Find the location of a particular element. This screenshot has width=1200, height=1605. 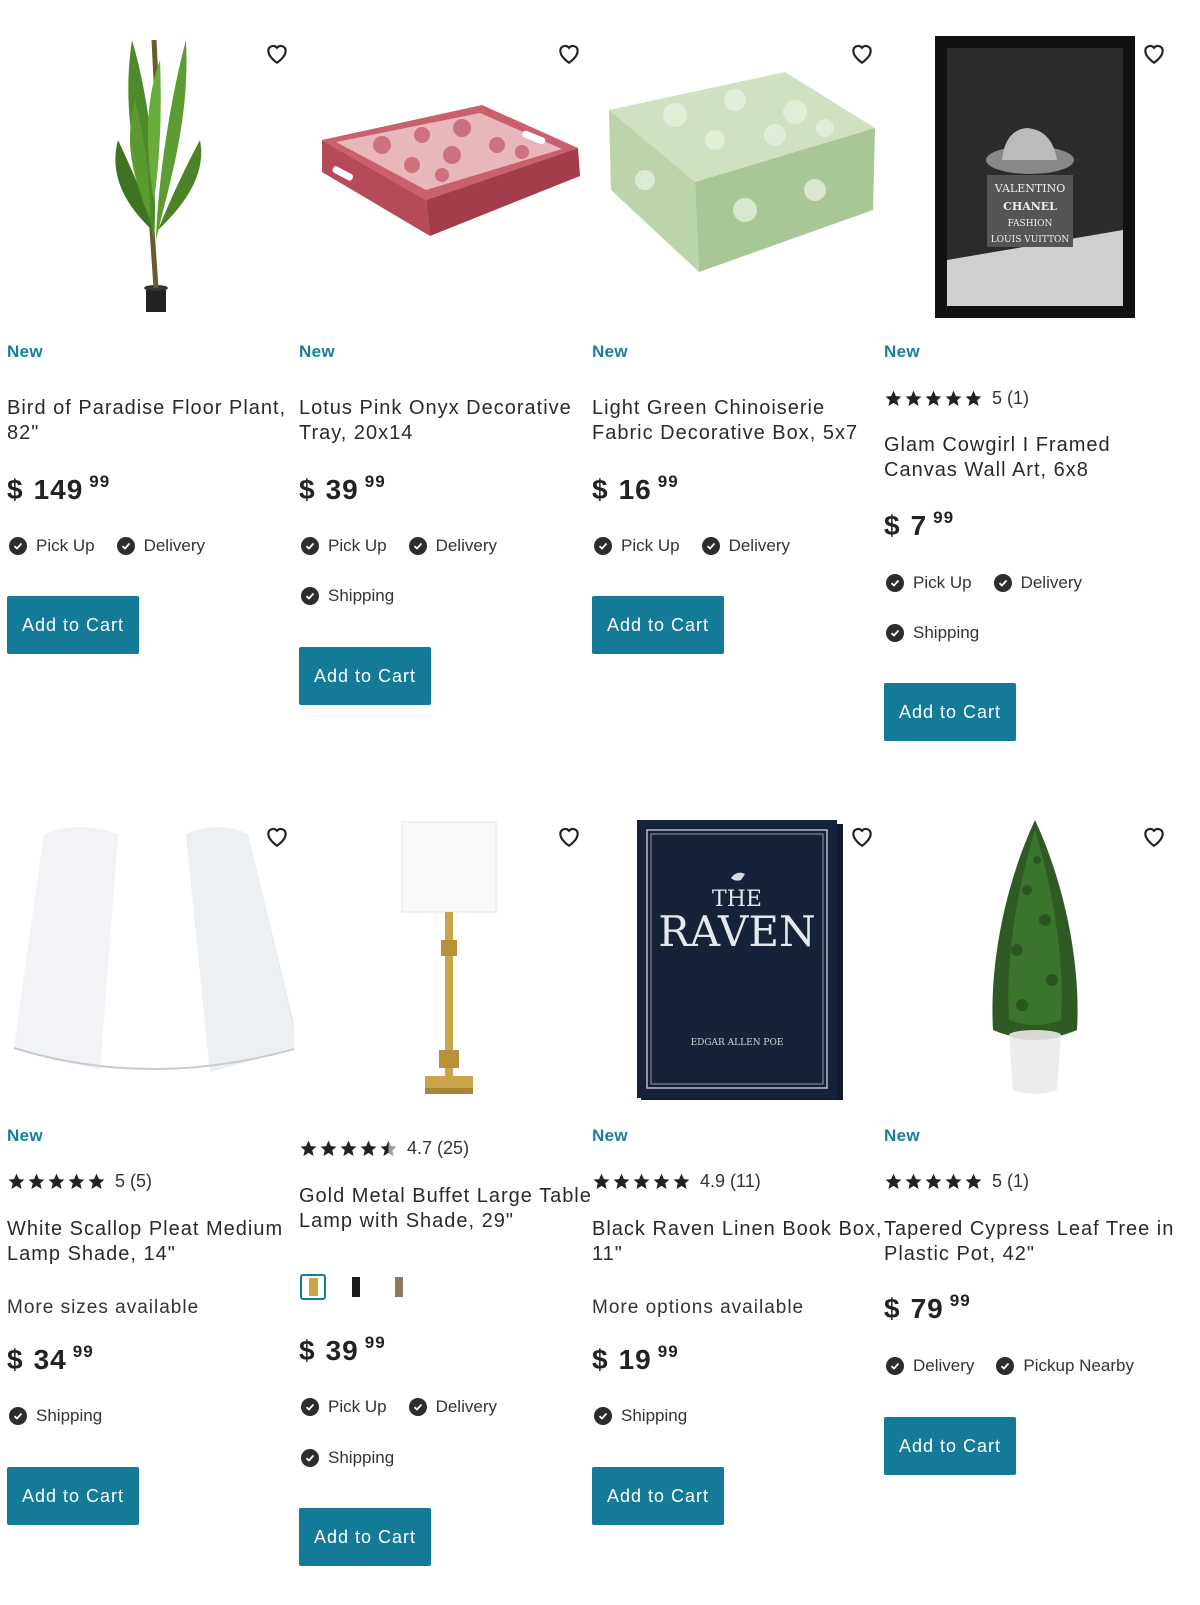

swatch-gold is located at coordinates (313, 1287).